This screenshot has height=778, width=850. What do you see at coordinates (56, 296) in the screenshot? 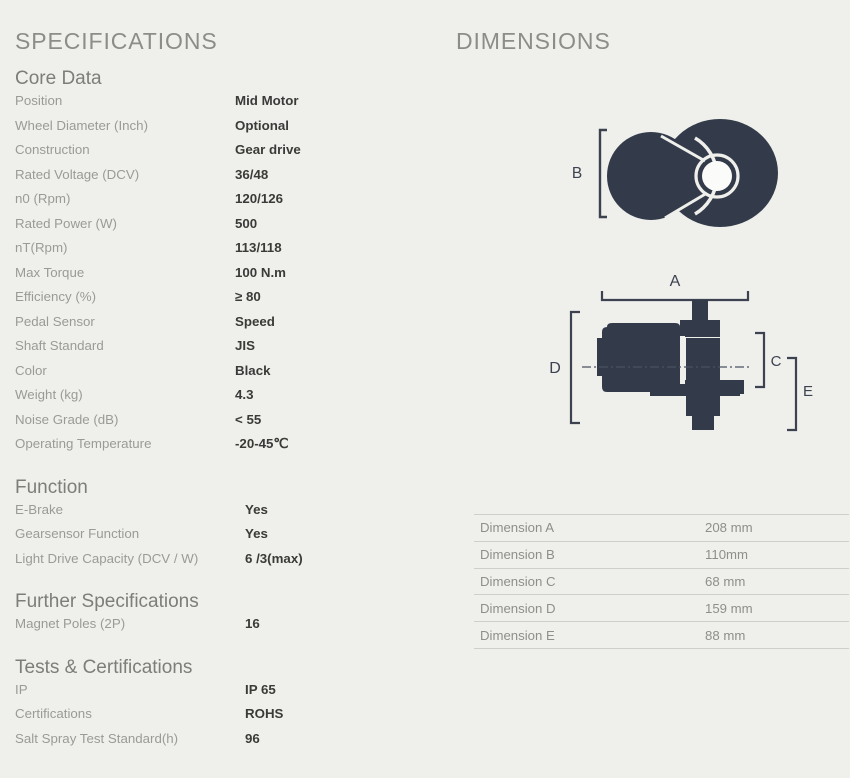
I see `spec-label: Efficiency (%)` at bounding box center [56, 296].